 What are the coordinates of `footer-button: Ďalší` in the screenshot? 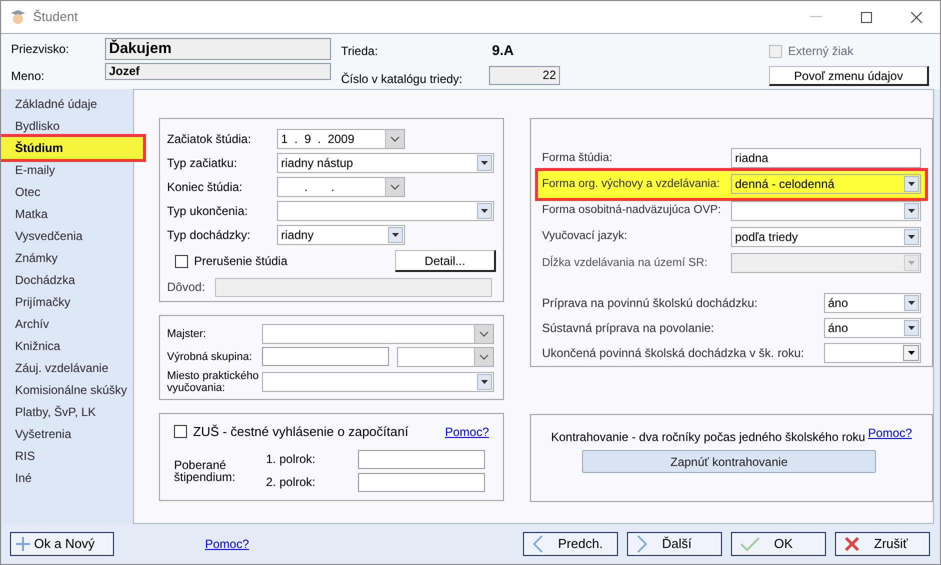 It's located at (674, 544).